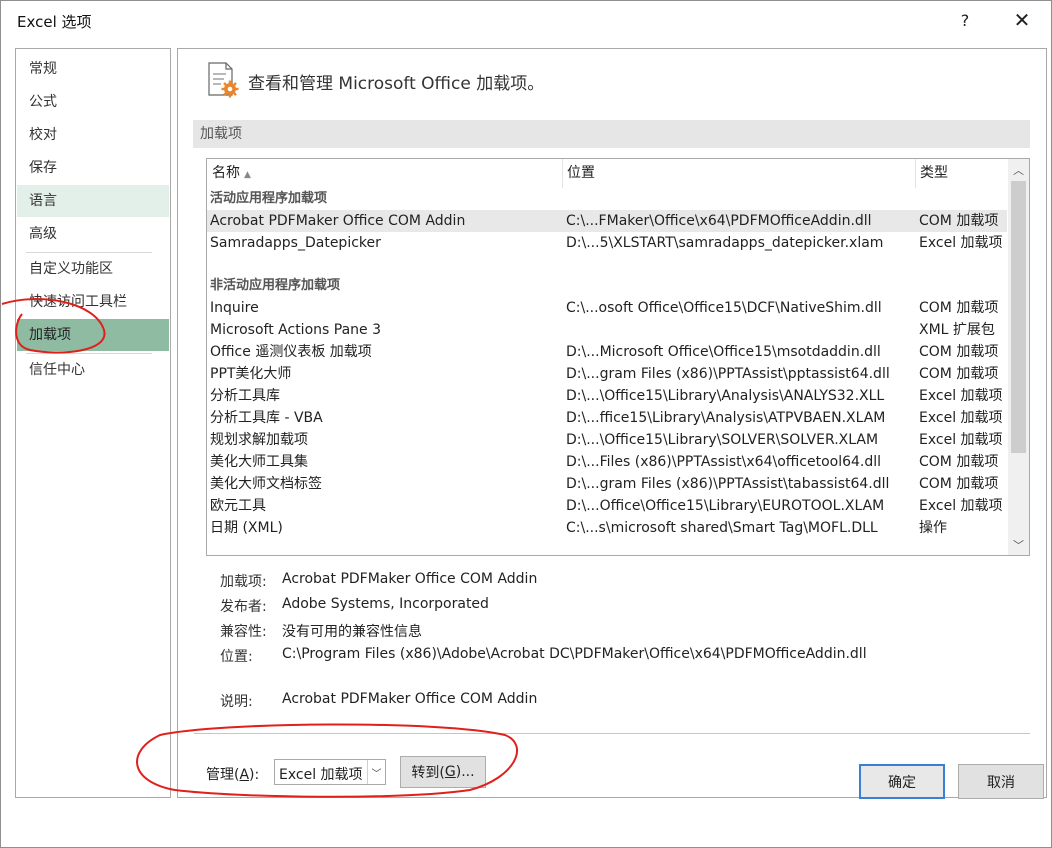 This screenshot has height=848, width=1052. Describe the element at coordinates (243, 632) in the screenshot. I see `detail-compat-label: 兼容性:` at that location.